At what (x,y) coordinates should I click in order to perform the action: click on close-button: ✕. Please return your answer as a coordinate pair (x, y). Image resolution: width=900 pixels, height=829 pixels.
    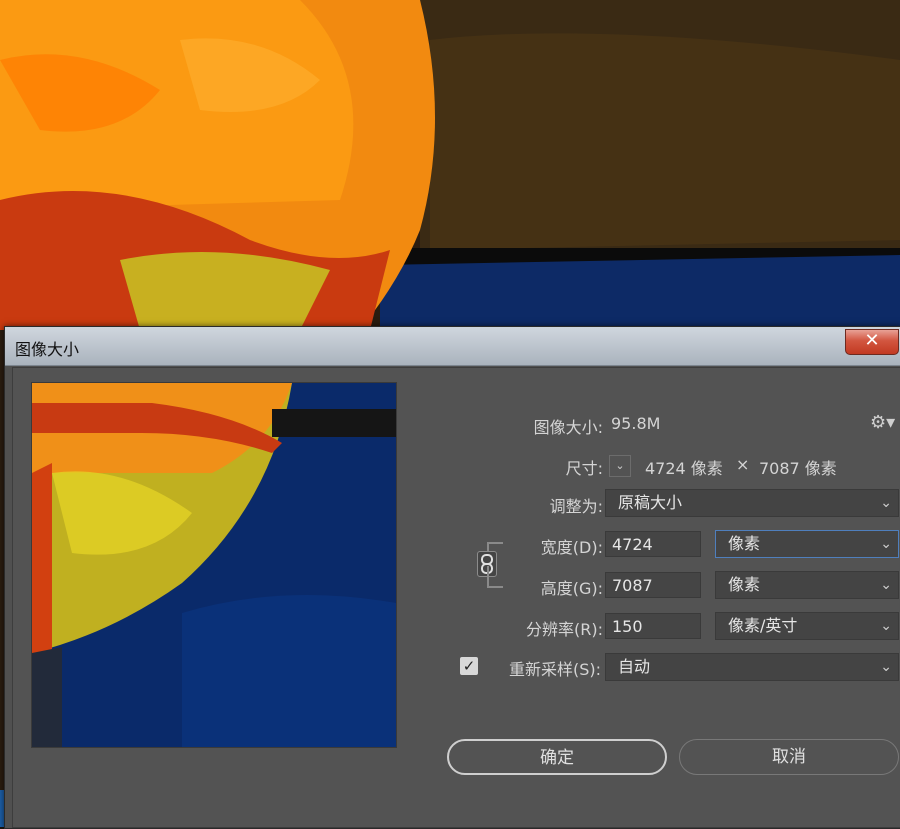
    Looking at the image, I should click on (872, 342).